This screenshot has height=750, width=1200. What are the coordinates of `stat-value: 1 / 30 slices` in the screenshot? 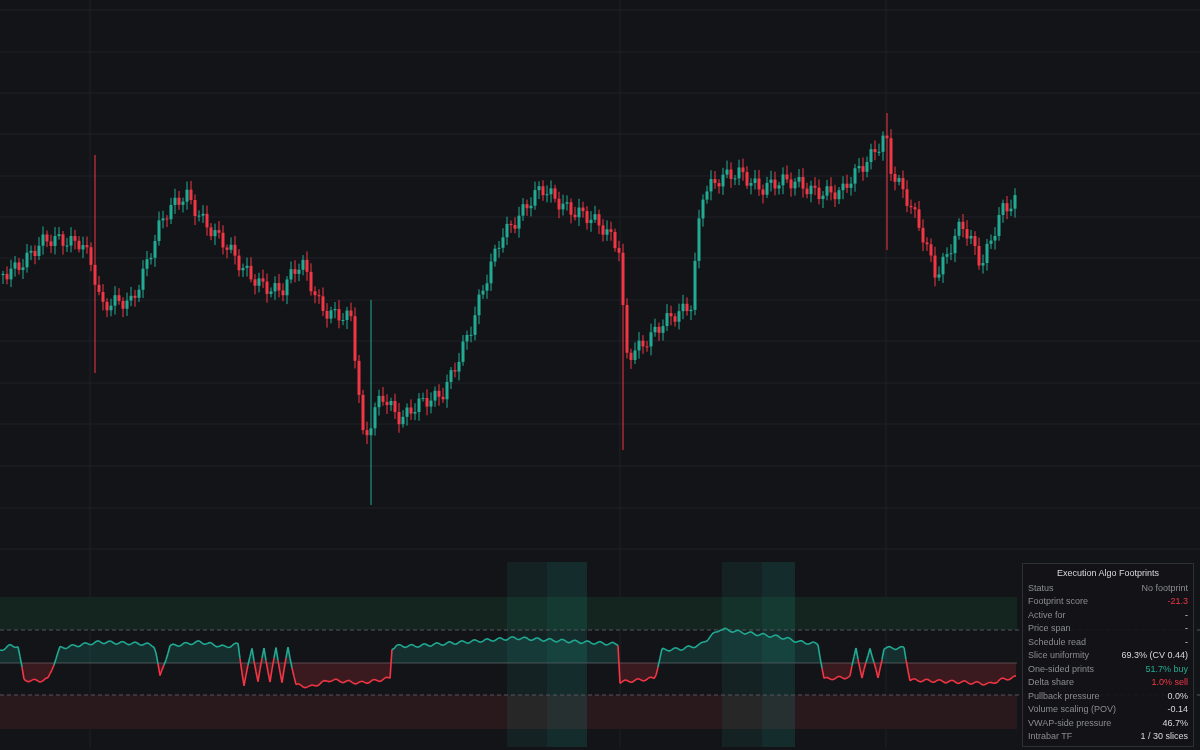 It's located at (1164, 736).